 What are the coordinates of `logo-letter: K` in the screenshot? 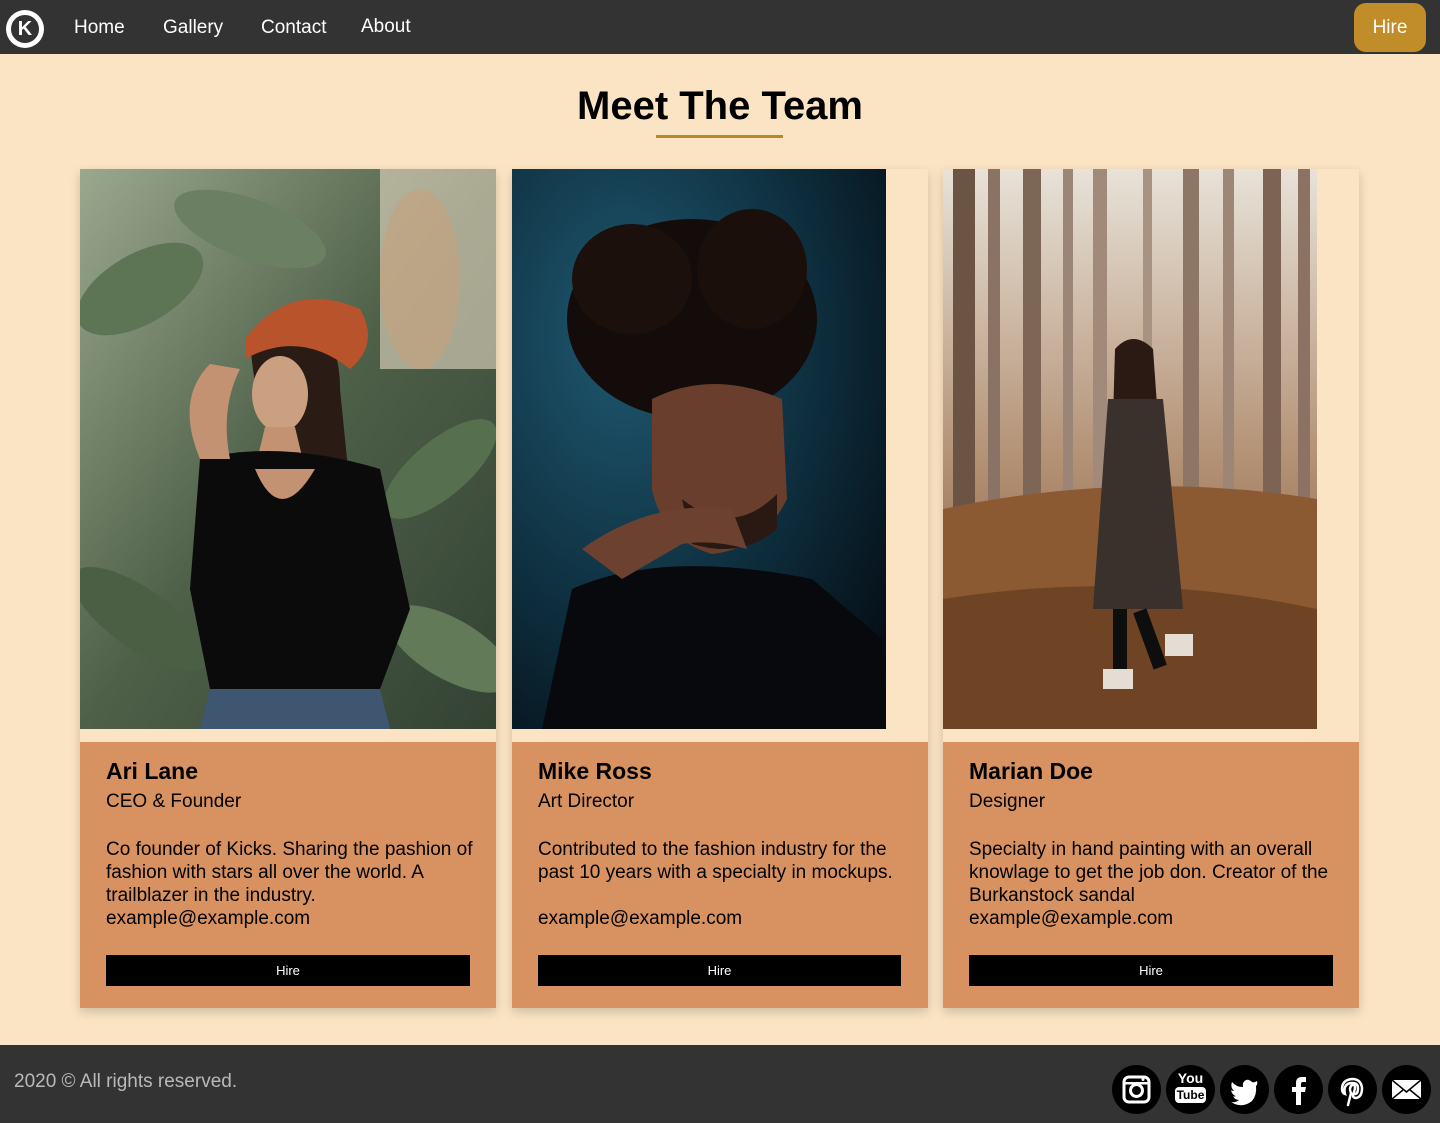 It's located at (25, 29).